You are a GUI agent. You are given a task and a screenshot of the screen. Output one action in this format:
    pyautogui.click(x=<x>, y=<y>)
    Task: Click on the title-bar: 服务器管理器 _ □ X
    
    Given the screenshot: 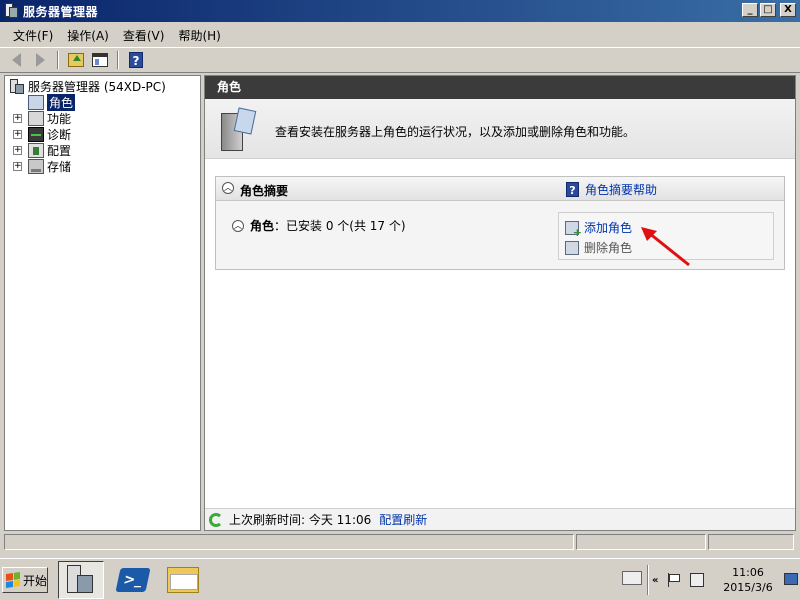 What is the action you would take?
    pyautogui.click(x=400, y=11)
    